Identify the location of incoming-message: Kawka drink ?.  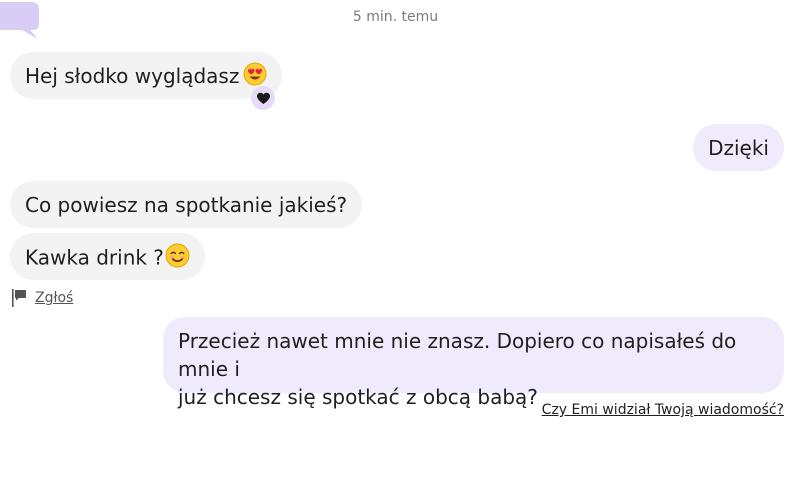
(107, 256).